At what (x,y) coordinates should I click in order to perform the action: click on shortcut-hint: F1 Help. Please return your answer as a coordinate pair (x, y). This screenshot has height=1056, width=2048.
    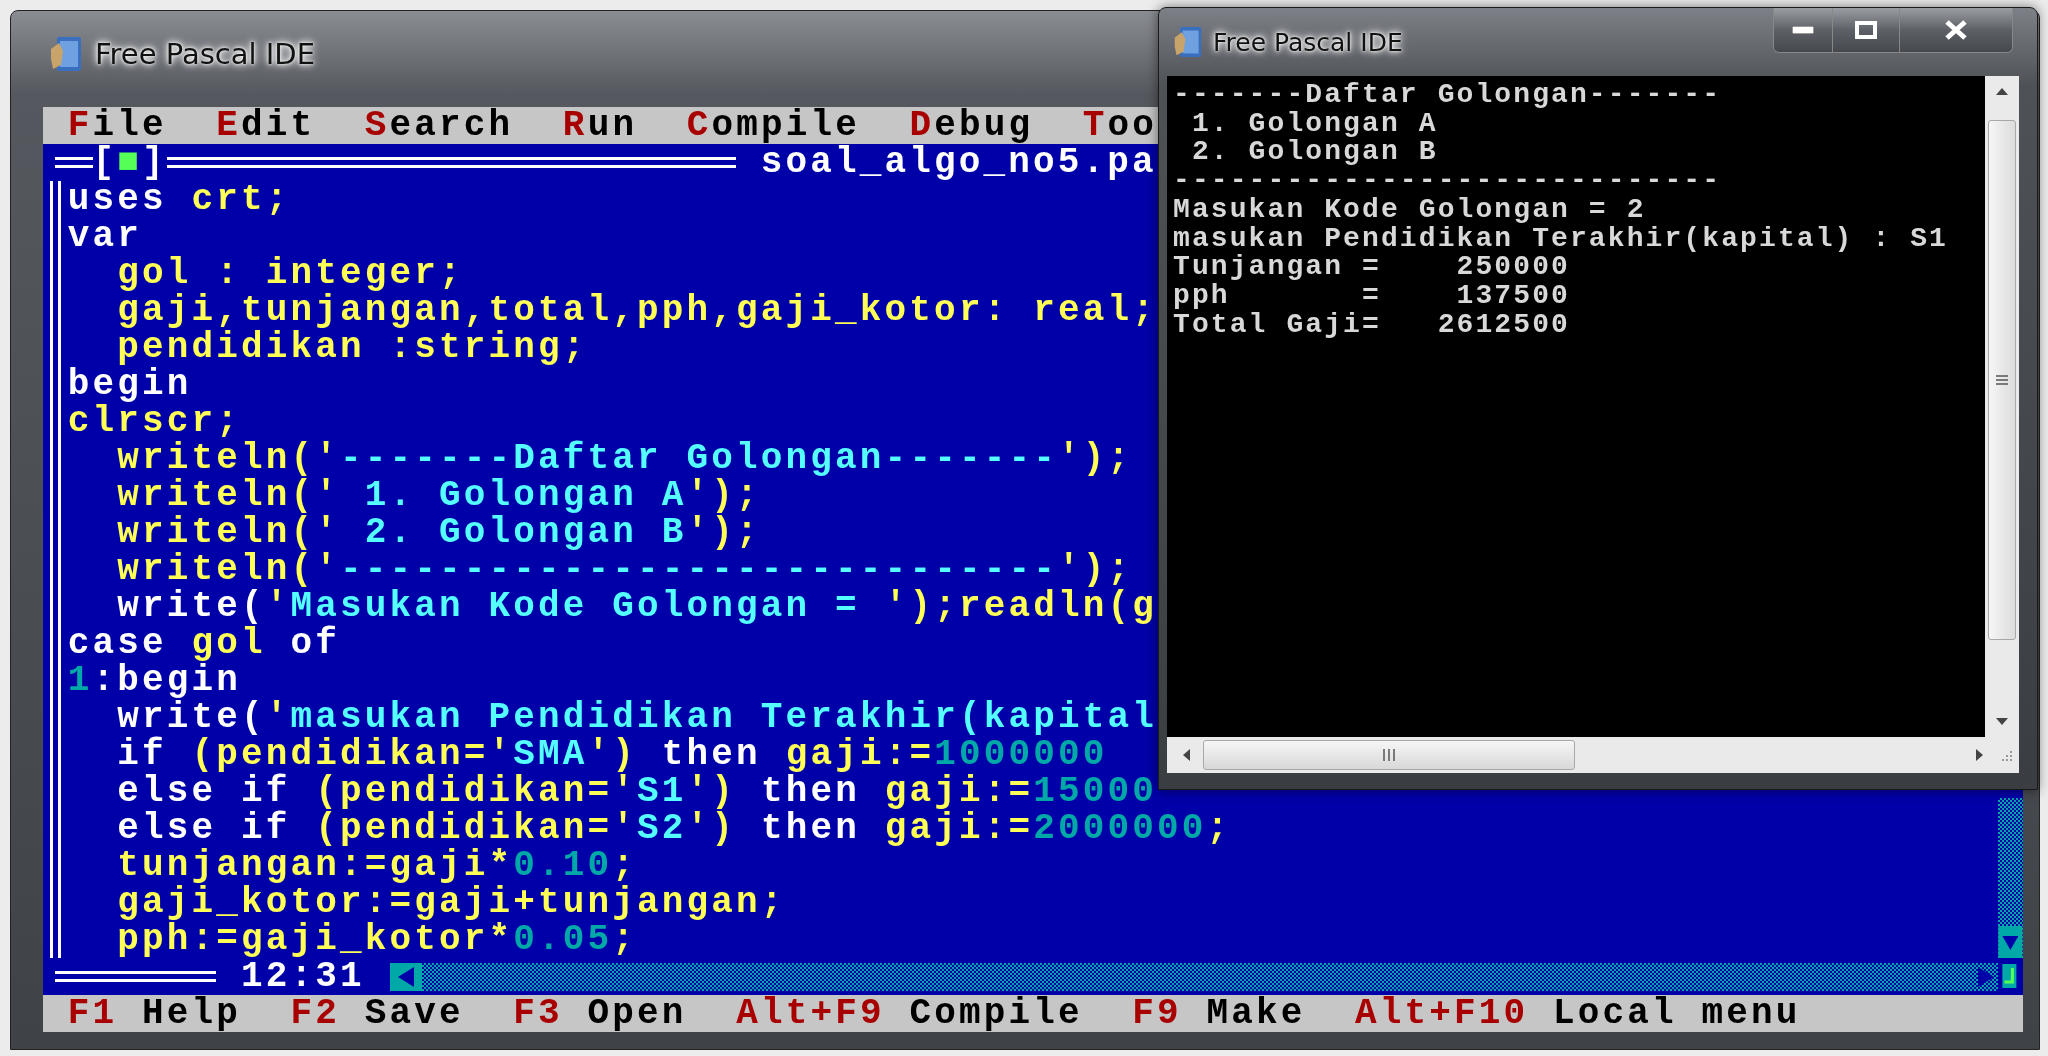
    Looking at the image, I should click on (154, 1013).